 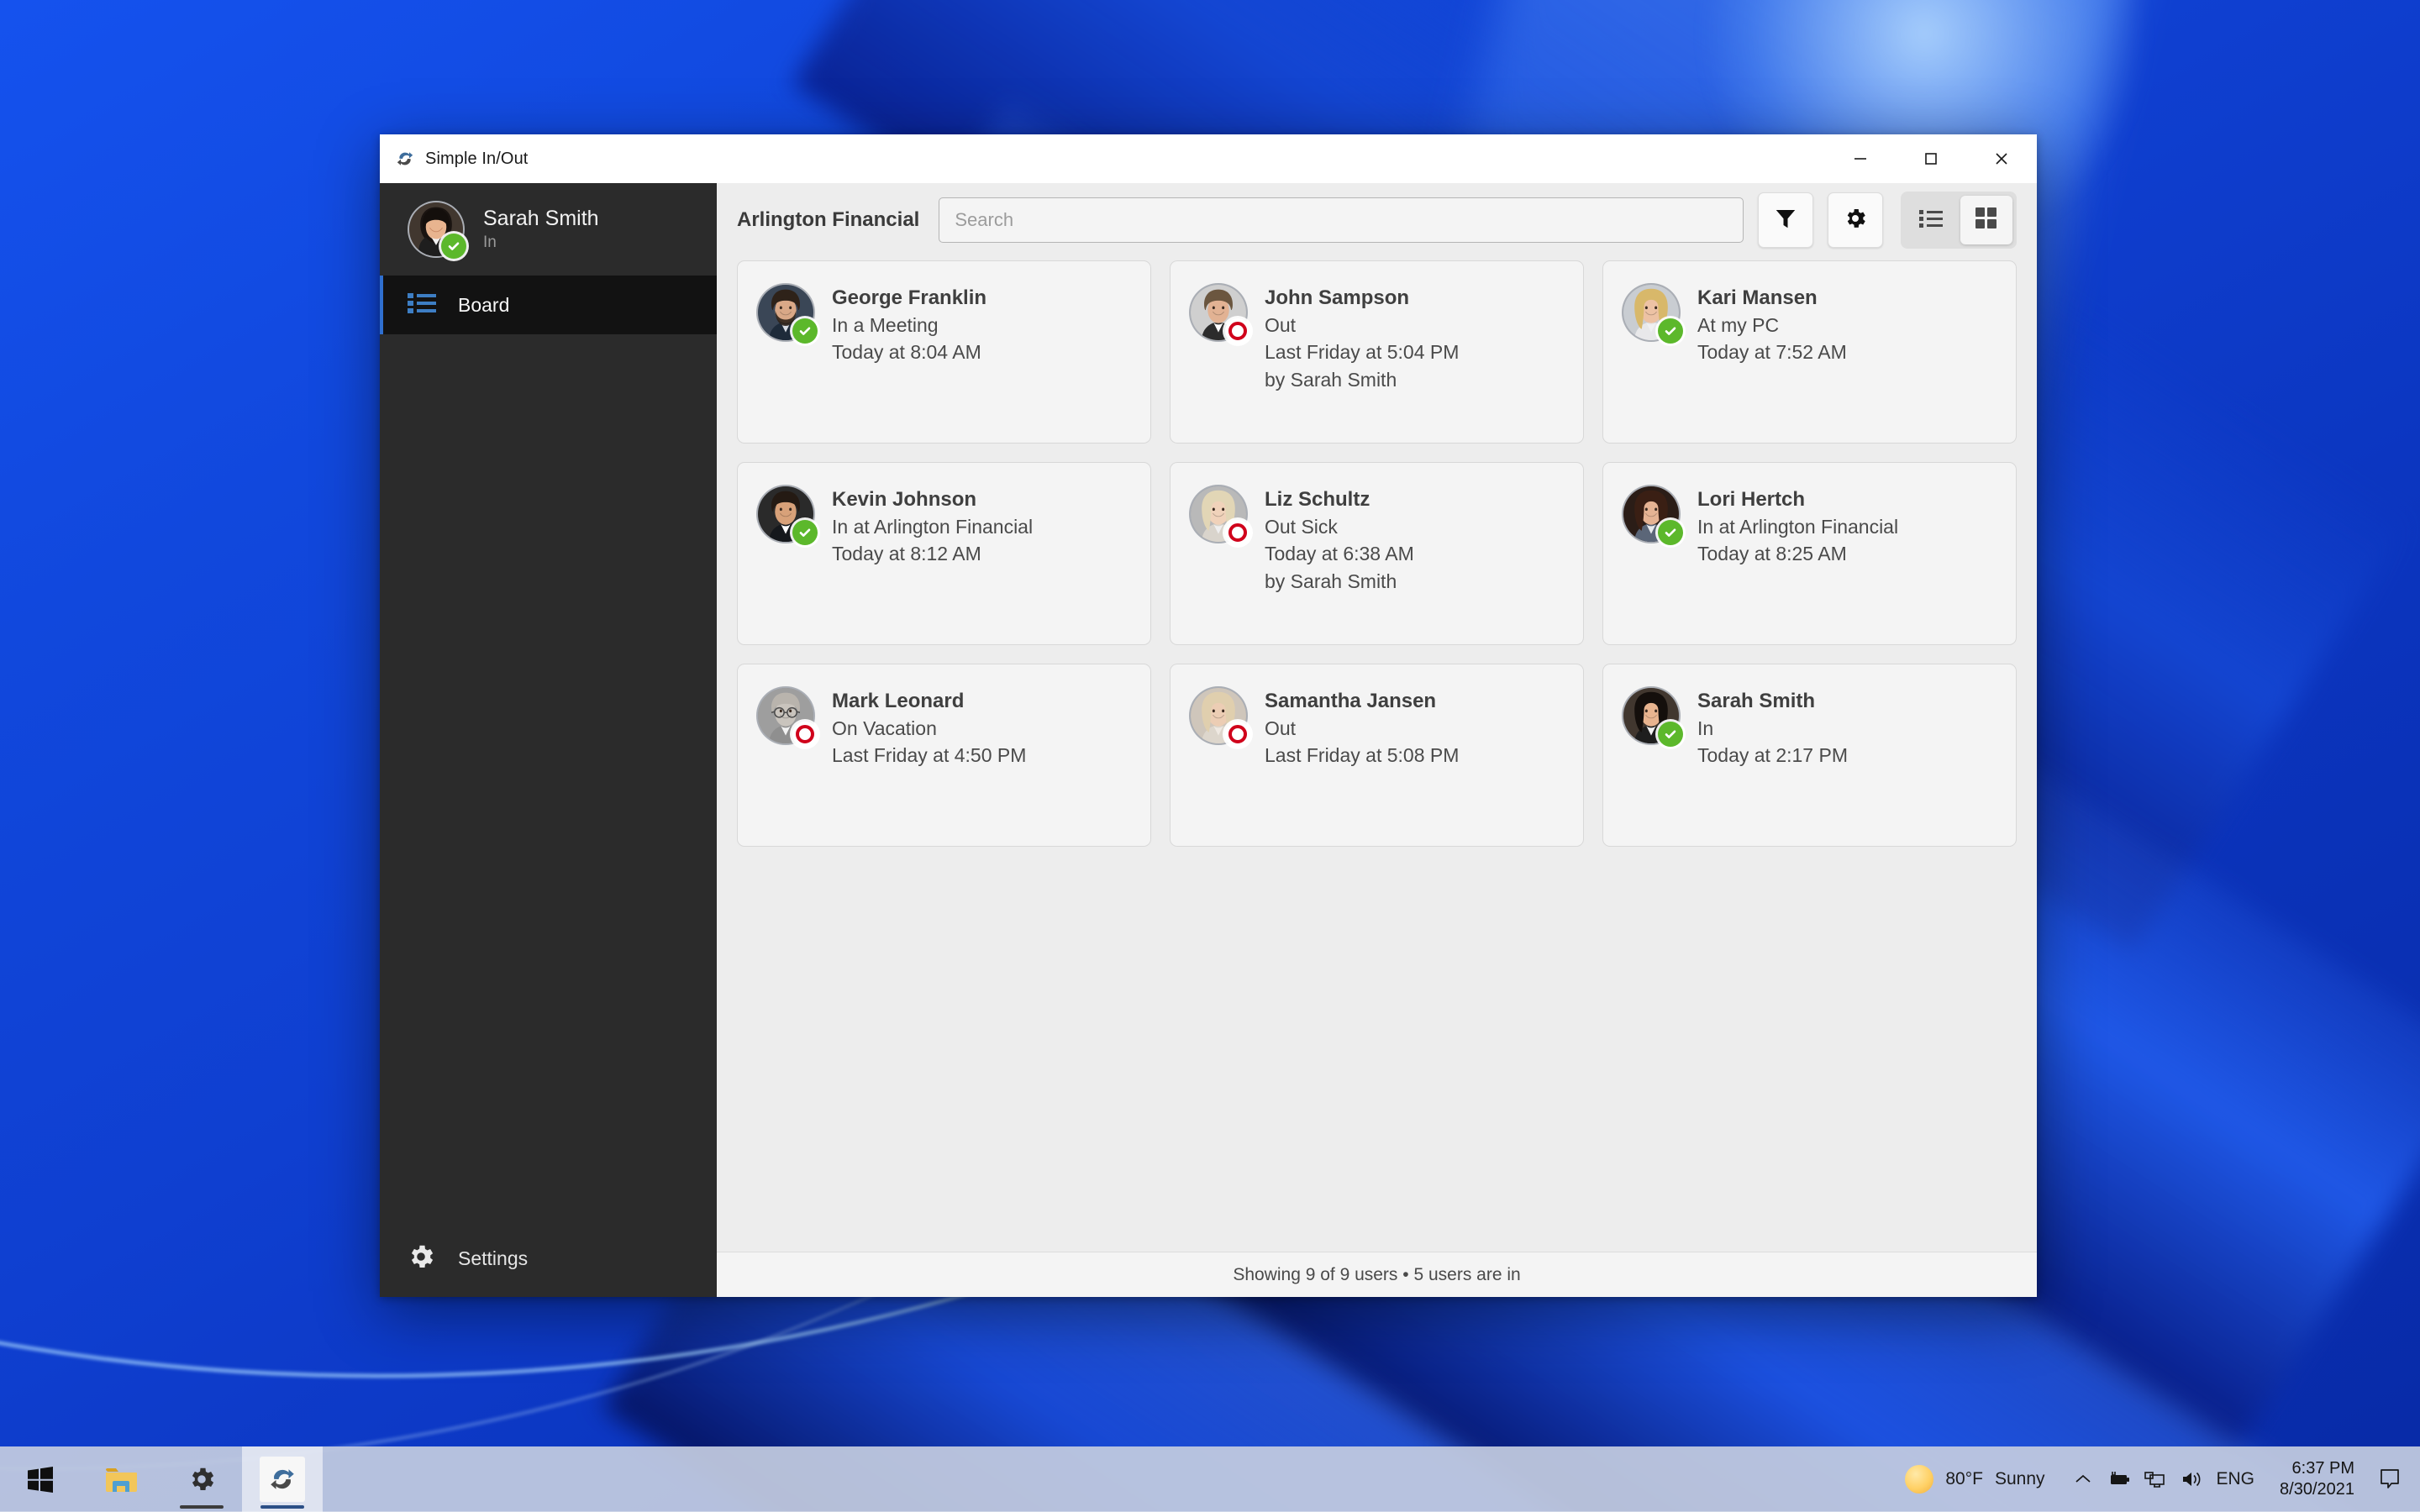 I want to click on speaker-icon, so click(x=2192, y=1479).